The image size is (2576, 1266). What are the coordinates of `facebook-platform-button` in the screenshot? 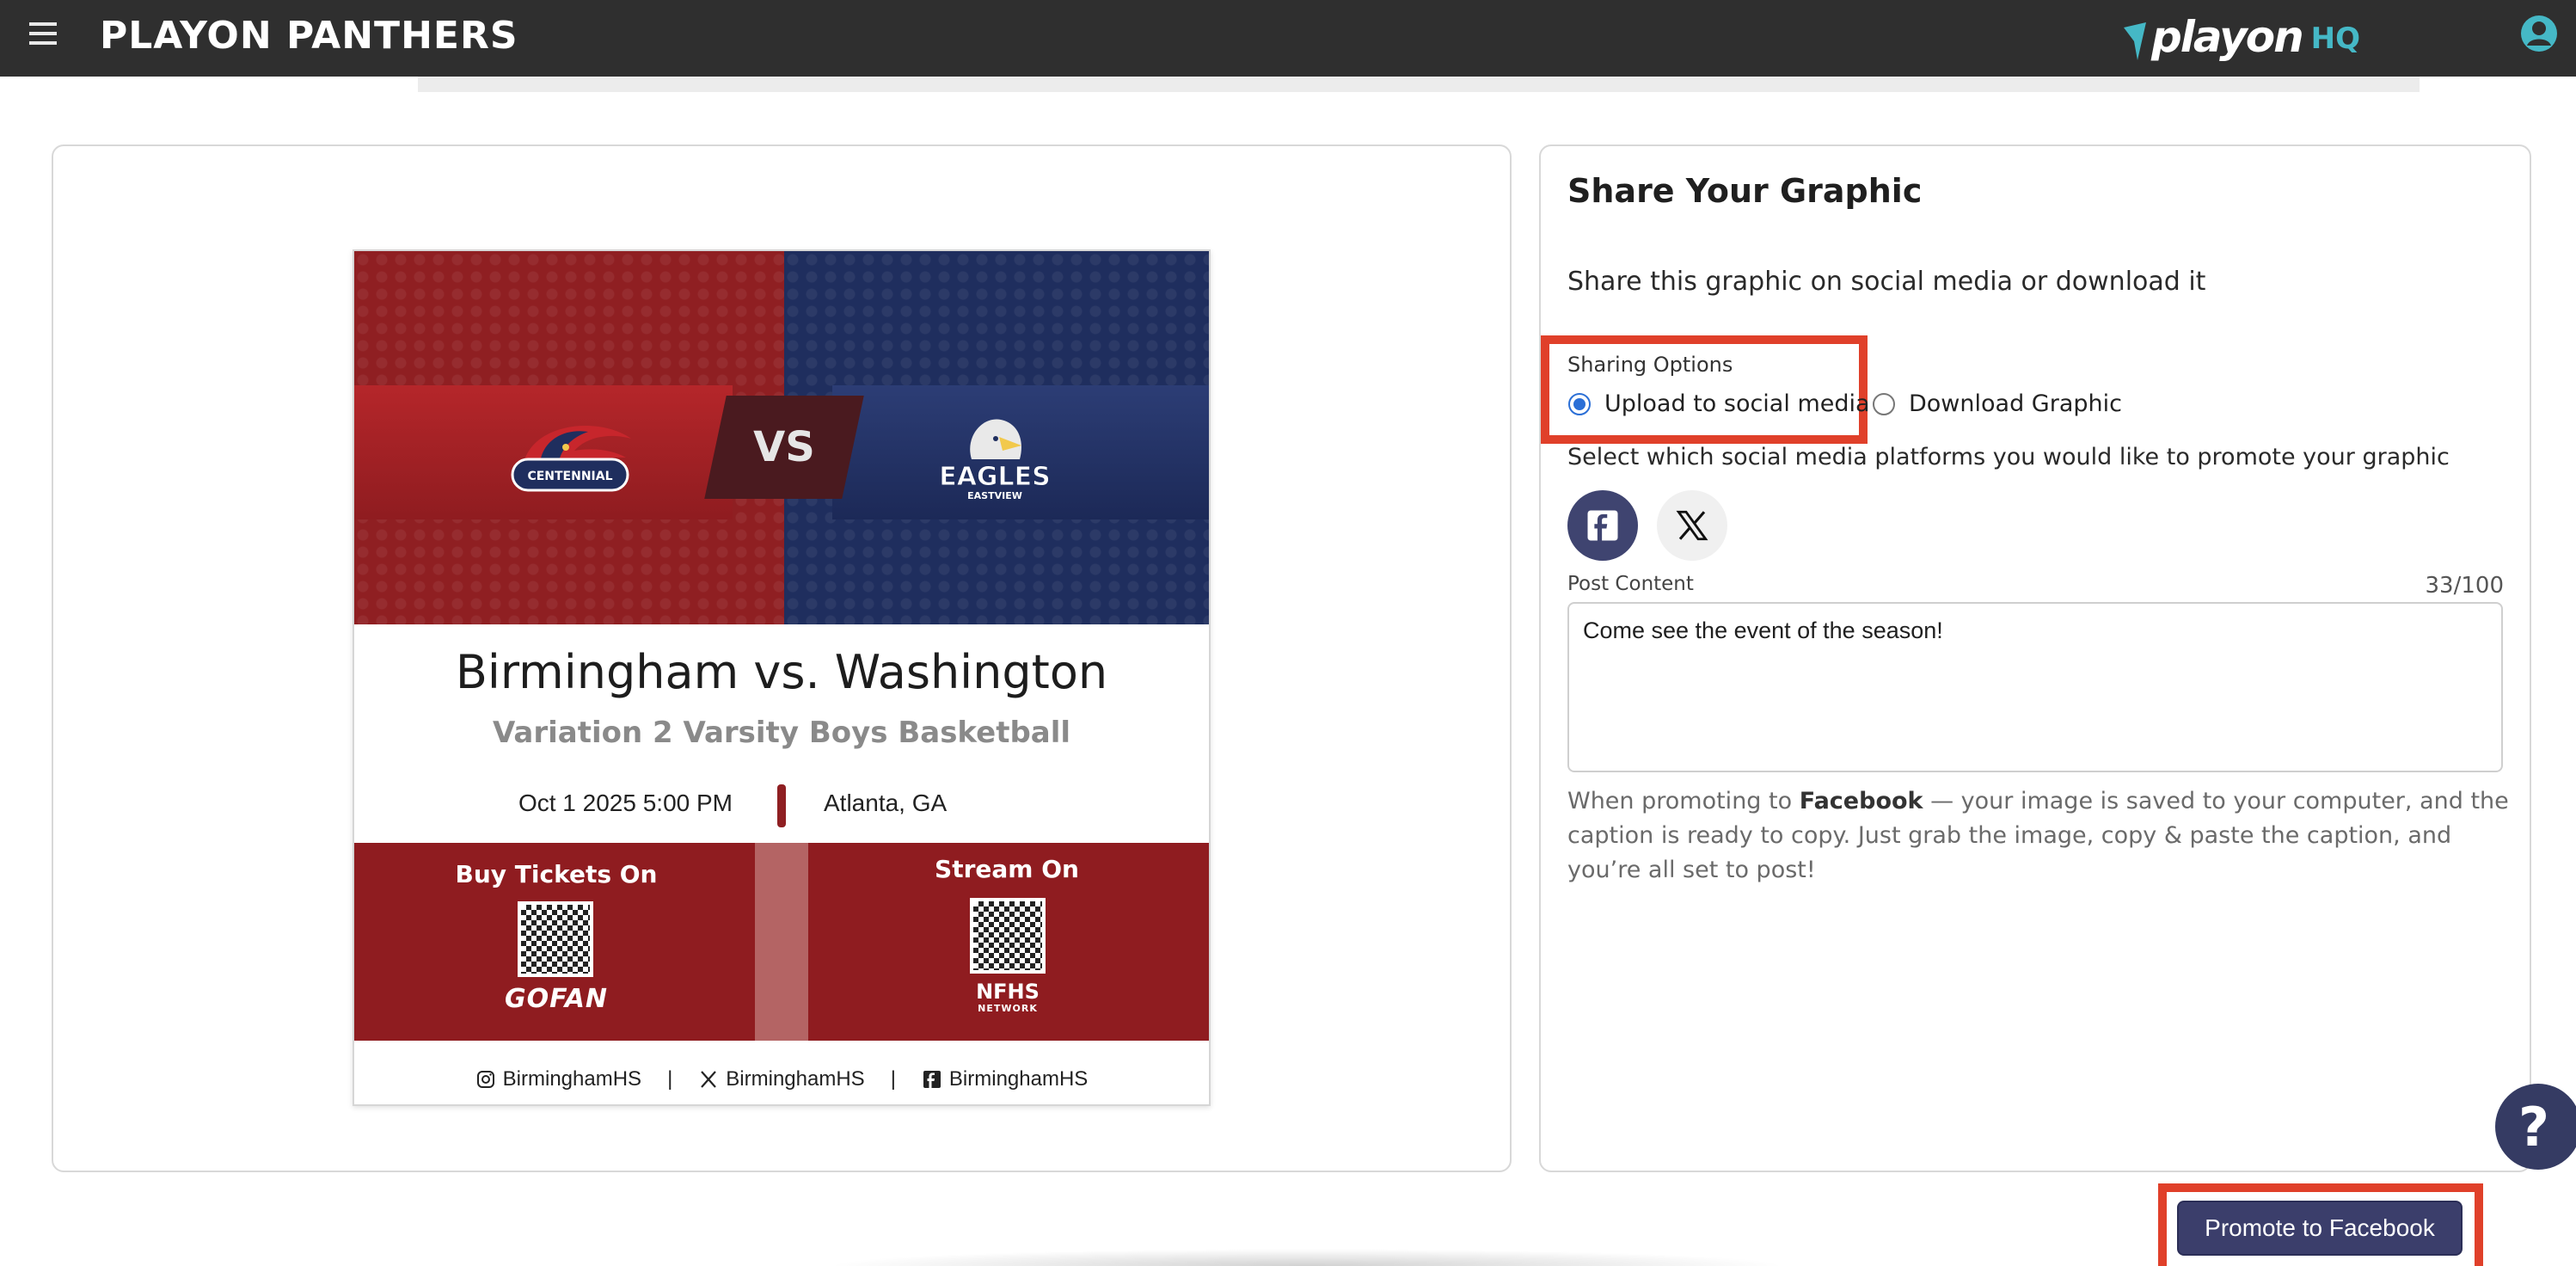 It's located at (1602, 525).